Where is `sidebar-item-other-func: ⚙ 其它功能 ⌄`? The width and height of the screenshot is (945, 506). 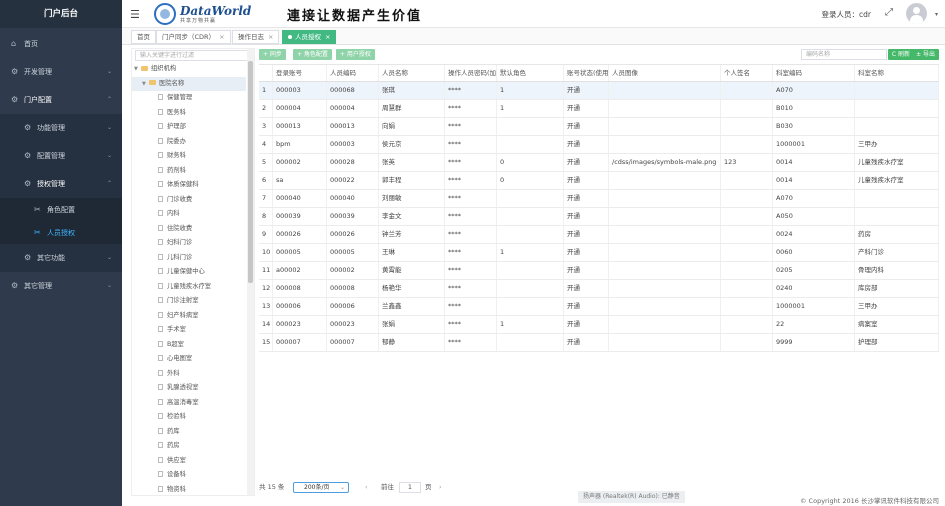
sidebar-item-other-func: ⚙ 其它功能 ⌄ is located at coordinates (61, 258).